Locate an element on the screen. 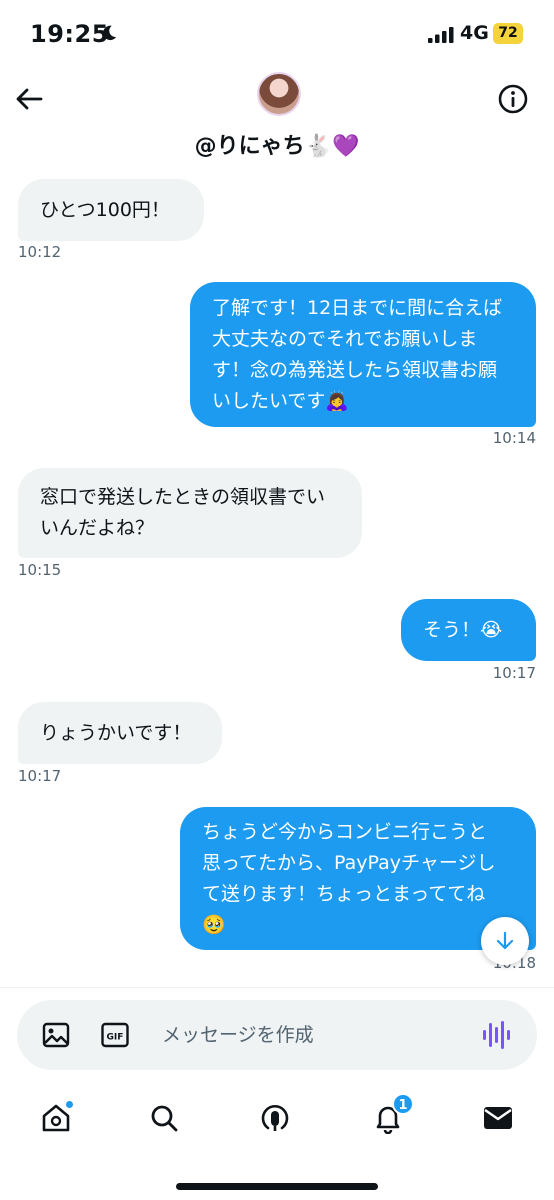  composer-divider is located at coordinates (277, 987).